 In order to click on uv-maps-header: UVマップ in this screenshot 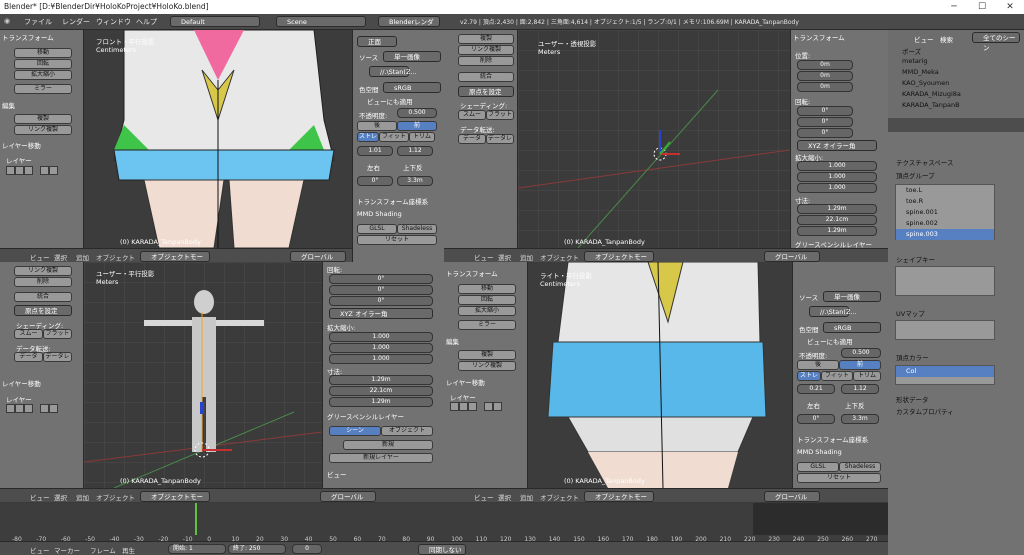, I will do `click(910, 313)`.